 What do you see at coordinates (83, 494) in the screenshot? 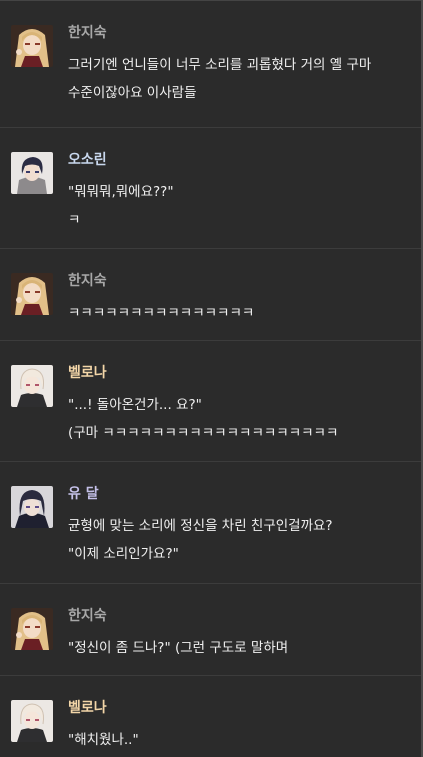
I see `sender-name: 유 달` at bounding box center [83, 494].